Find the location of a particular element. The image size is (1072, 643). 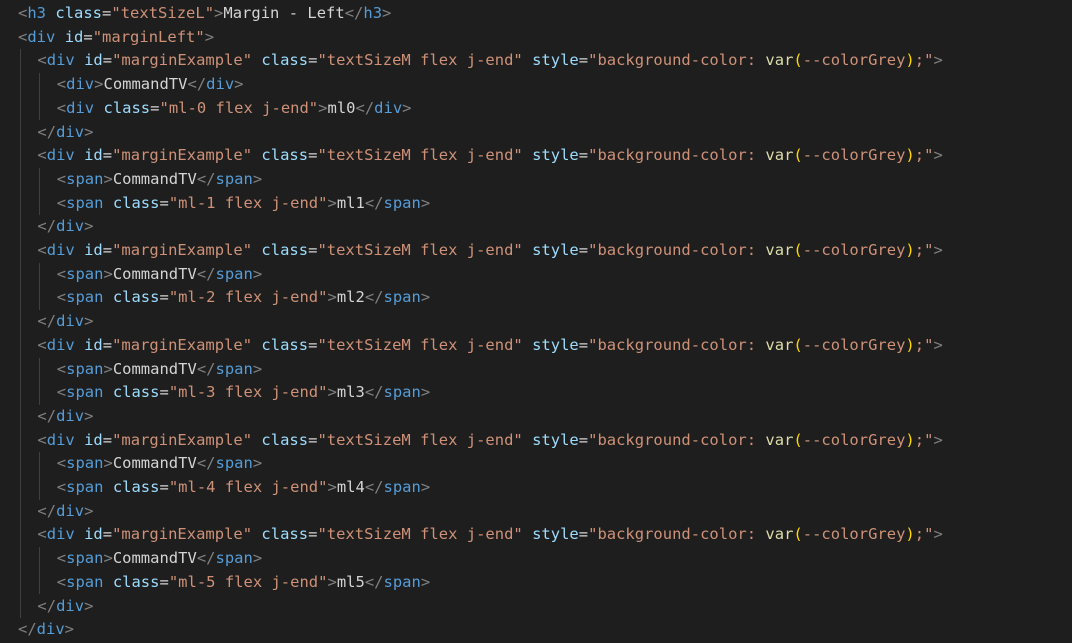

code-token-text: ml4 is located at coordinates (350, 487).